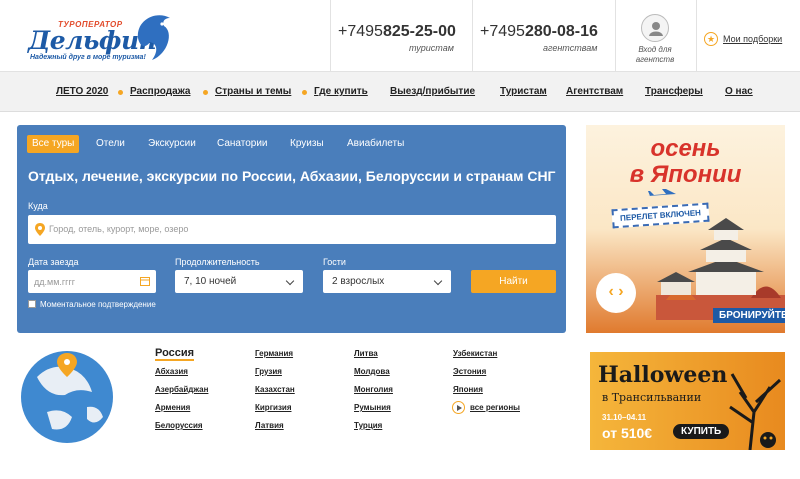 This screenshot has width=800, height=479. What do you see at coordinates (624, 417) in the screenshot?
I see `halloween-dates: 31.10–04.11` at bounding box center [624, 417].